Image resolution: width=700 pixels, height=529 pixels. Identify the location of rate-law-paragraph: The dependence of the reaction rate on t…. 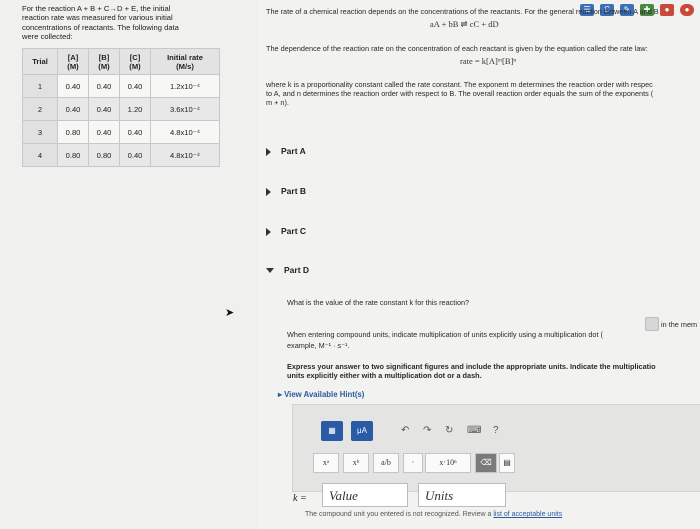
(457, 48).